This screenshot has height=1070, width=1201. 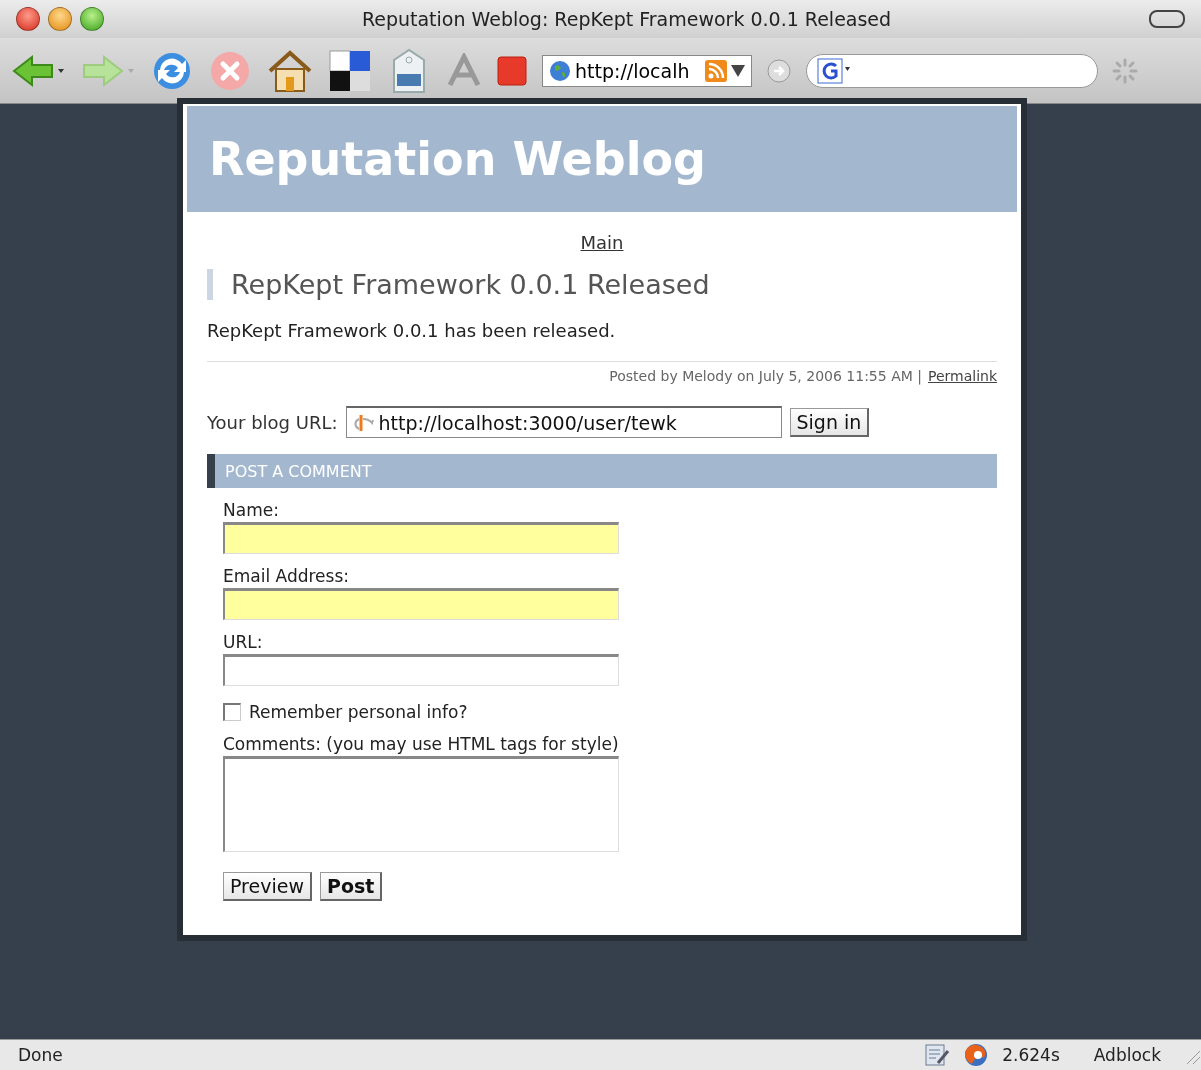 What do you see at coordinates (560, 70) in the screenshot?
I see `globe-icon` at bounding box center [560, 70].